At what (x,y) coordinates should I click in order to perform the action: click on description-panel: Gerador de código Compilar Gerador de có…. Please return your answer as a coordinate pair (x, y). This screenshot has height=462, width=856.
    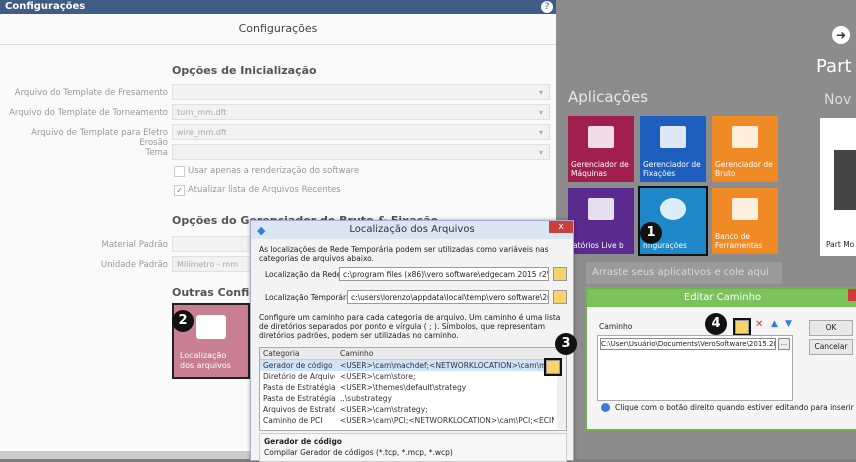
    Looking at the image, I should click on (413, 447).